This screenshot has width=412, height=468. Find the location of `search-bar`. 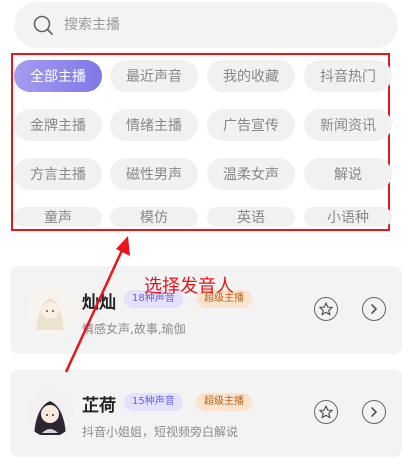

search-bar is located at coordinates (206, 25).